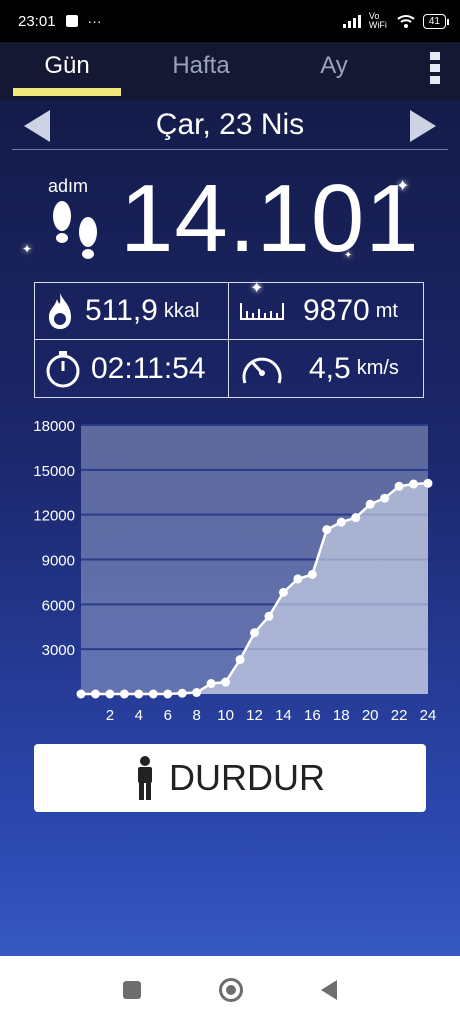  I want to click on distance-value: 9870, so click(336, 310).